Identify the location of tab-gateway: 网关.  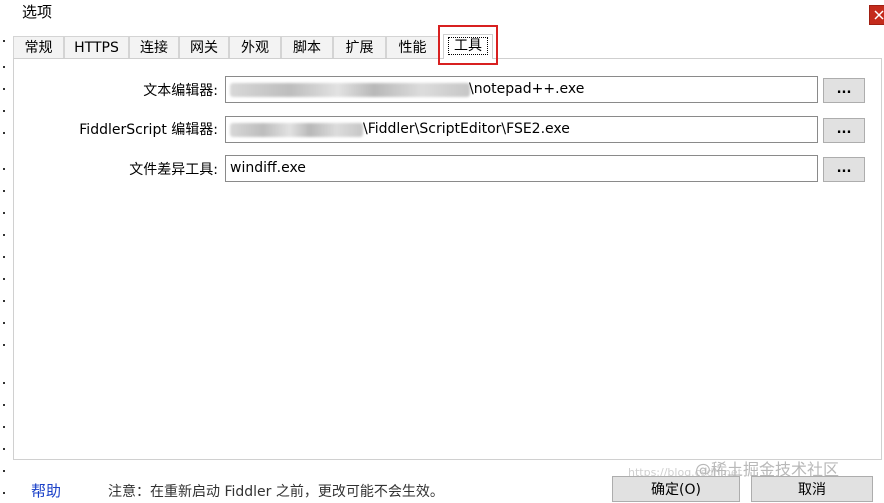
(204, 47).